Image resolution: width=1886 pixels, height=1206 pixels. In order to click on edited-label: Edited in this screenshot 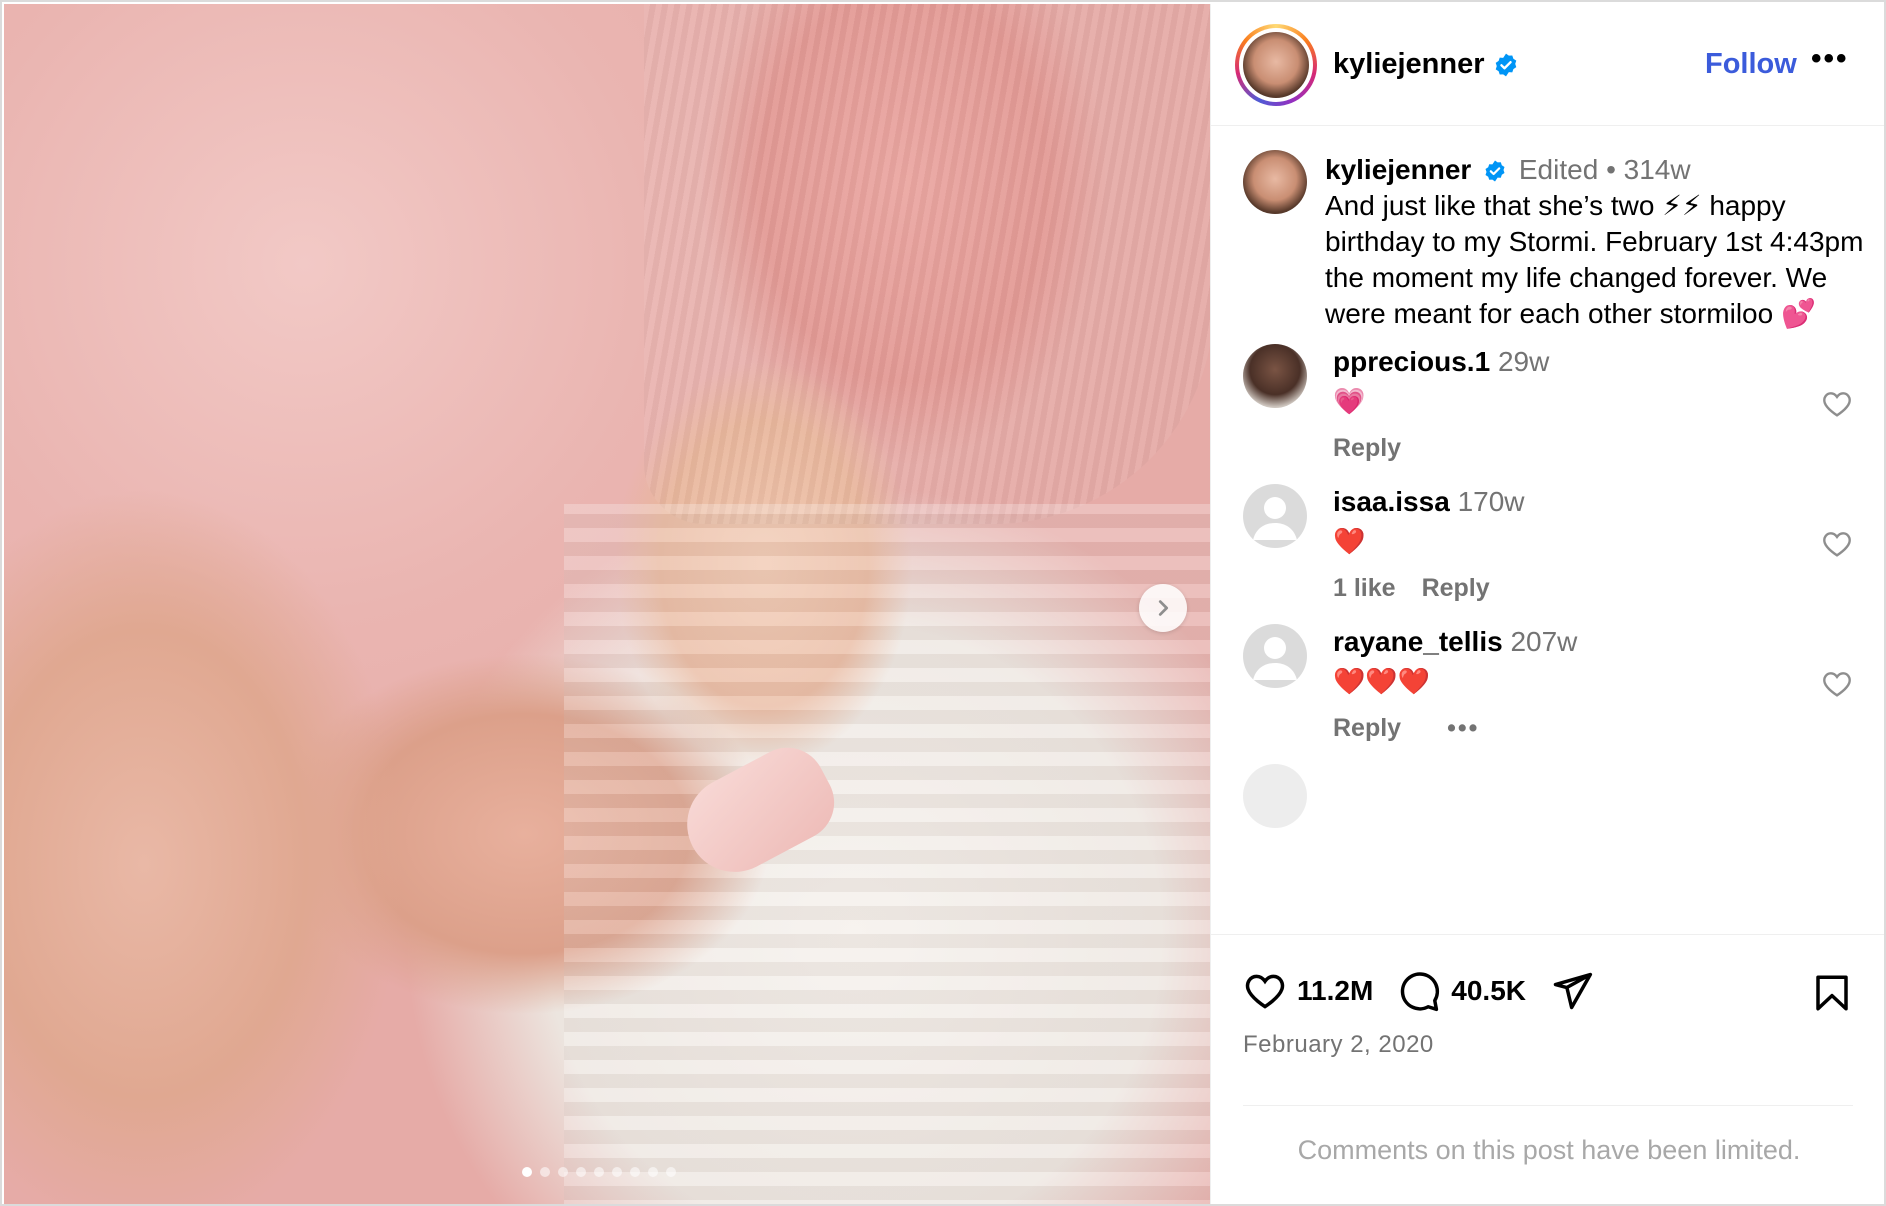, I will do `click(1558, 169)`.